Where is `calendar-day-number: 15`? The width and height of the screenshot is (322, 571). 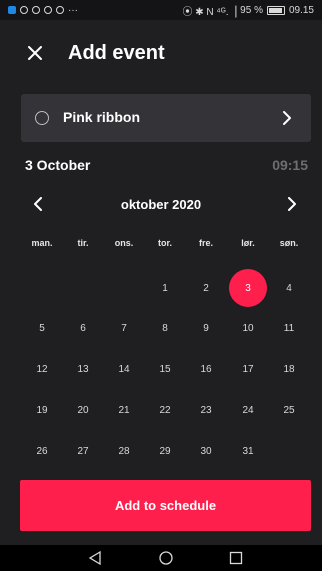
calendar-day-number: 15 is located at coordinates (165, 369).